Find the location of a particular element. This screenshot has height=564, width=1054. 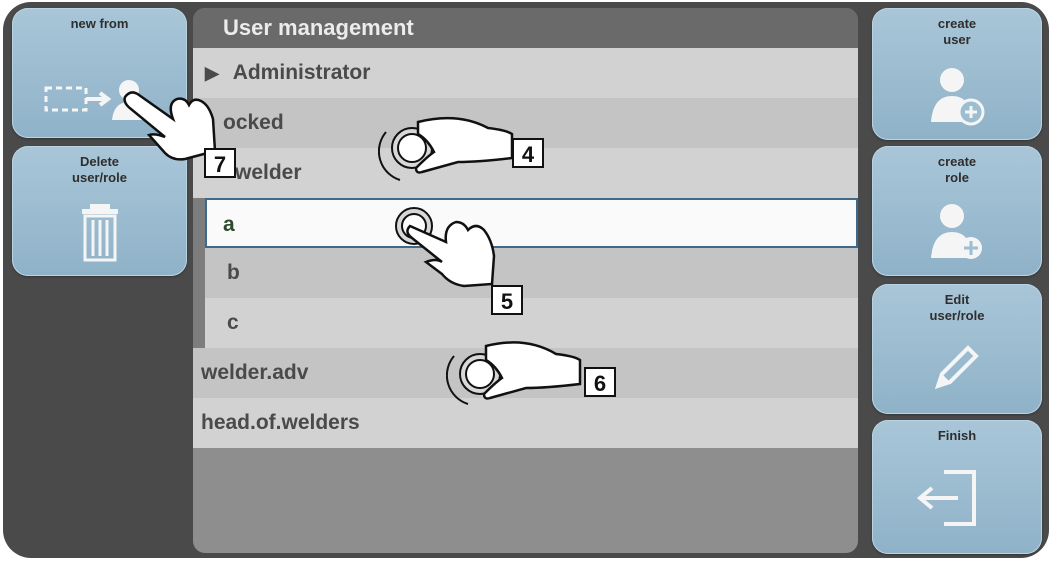

create-user-button: create user is located at coordinates (957, 74).